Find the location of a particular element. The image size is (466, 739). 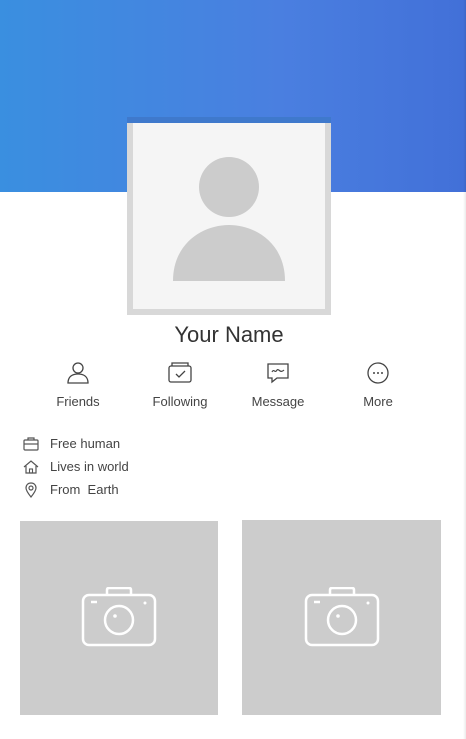

message-icon is located at coordinates (278, 373).